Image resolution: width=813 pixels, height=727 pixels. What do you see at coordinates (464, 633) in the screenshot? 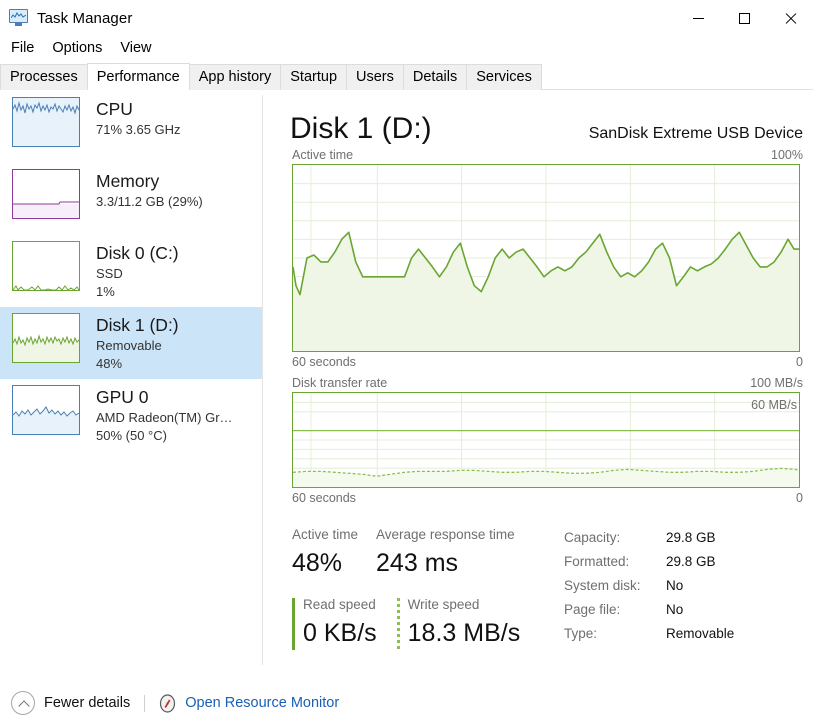
I see `stat-write-speed-value: 18.3 MB/s` at bounding box center [464, 633].